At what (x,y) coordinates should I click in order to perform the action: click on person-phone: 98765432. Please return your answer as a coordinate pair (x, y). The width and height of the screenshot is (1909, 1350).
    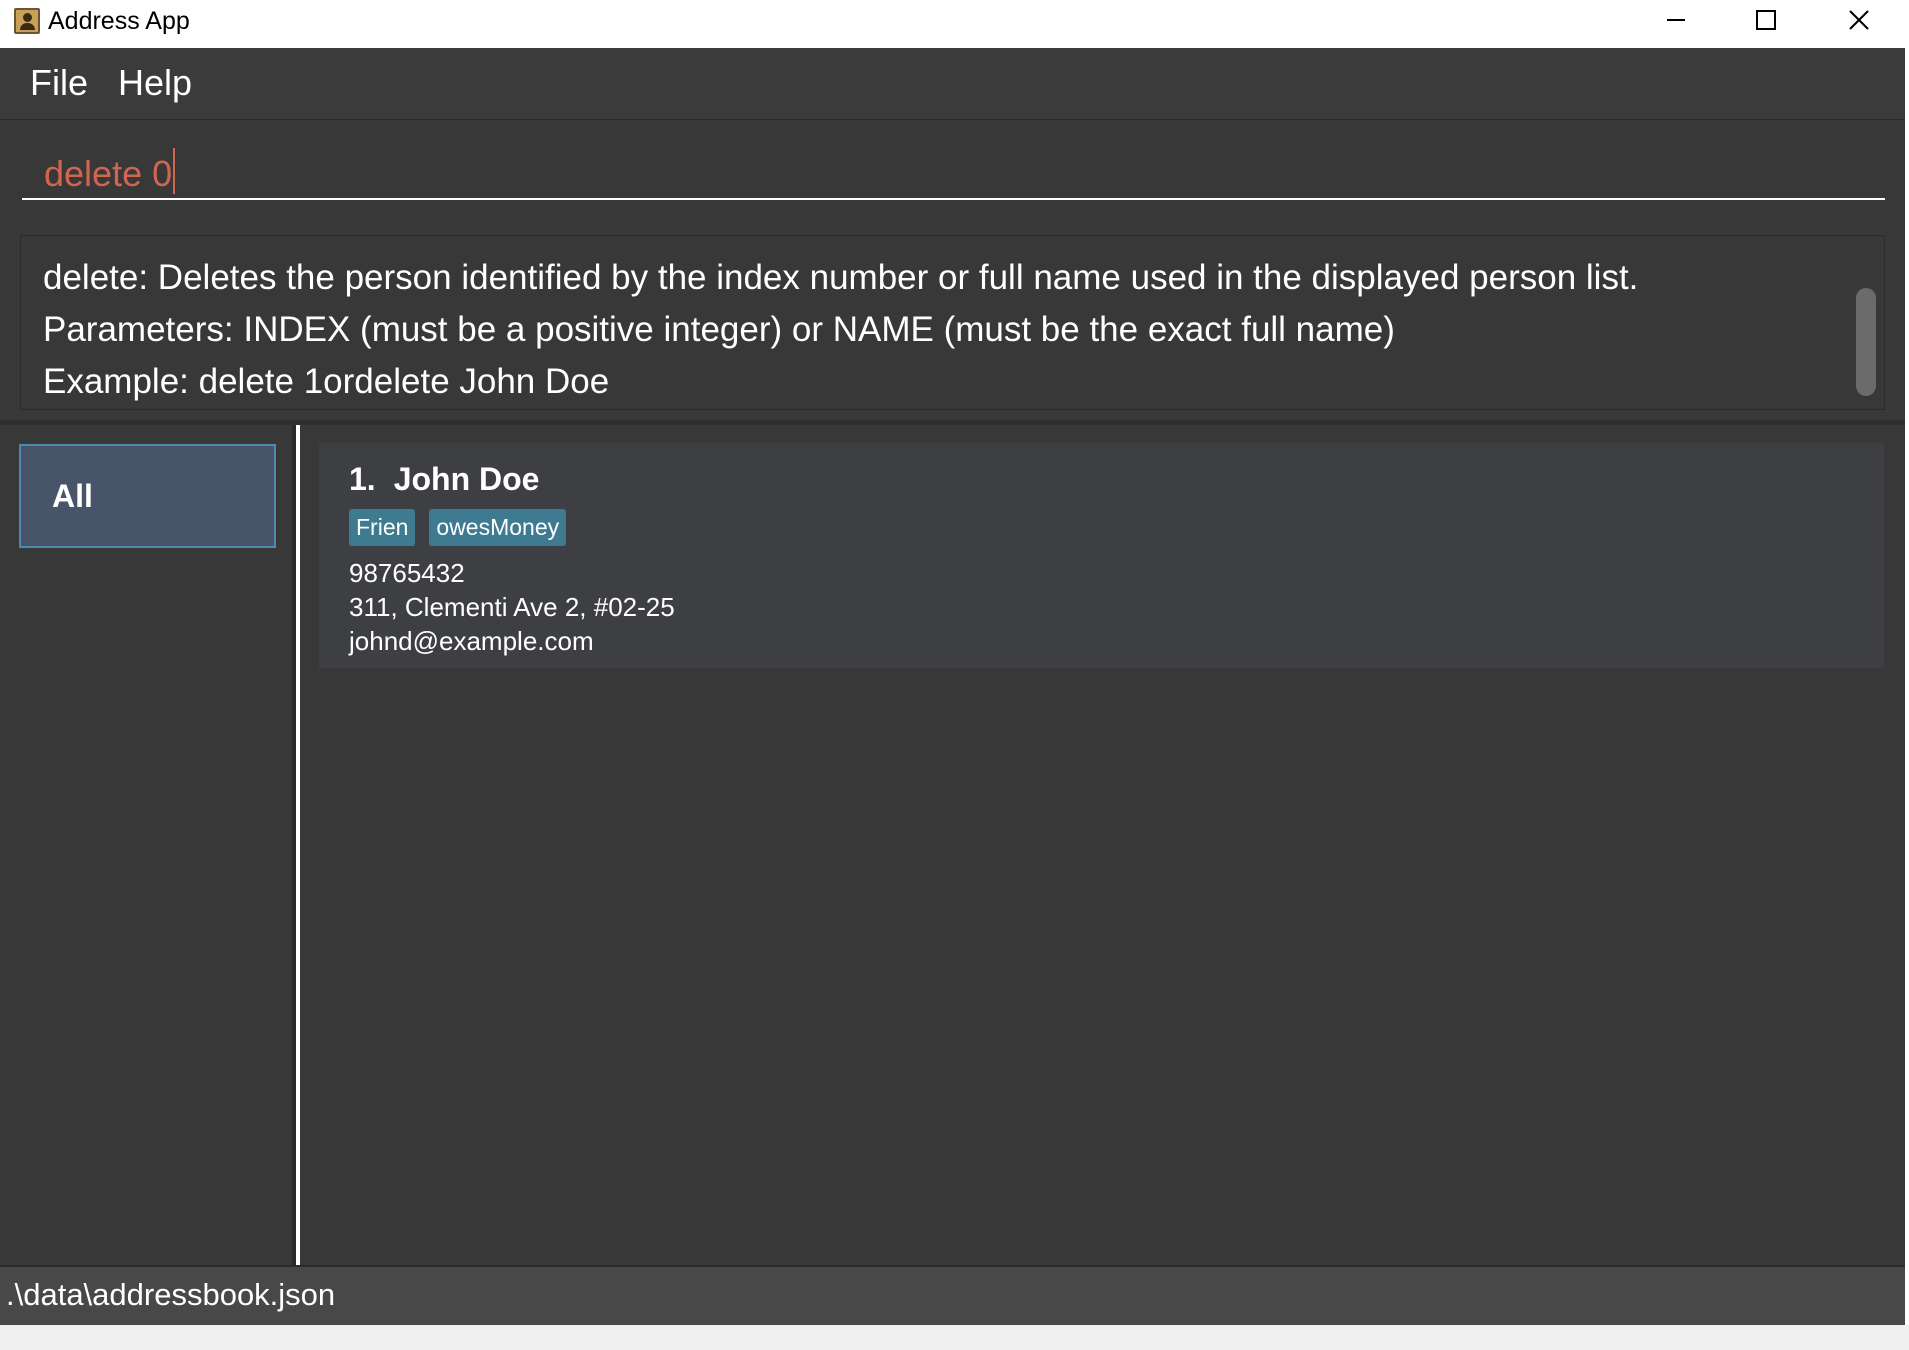
    Looking at the image, I should click on (407, 573).